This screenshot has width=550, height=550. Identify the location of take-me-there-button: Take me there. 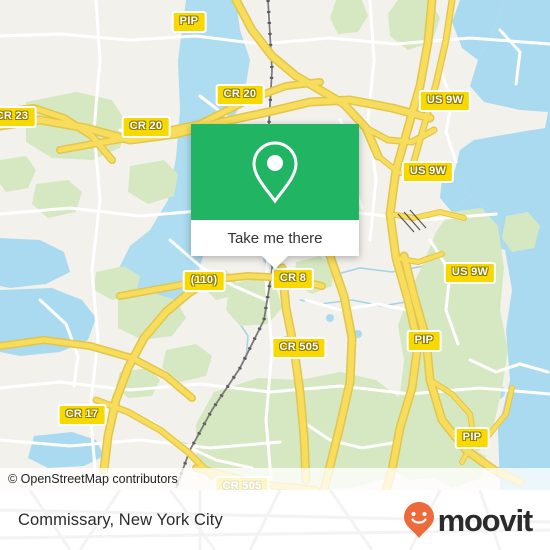
(275, 244).